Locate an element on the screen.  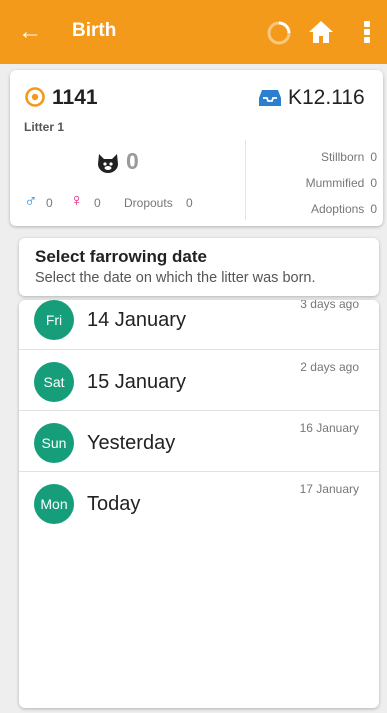
piglet-icon is located at coordinates (108, 163).